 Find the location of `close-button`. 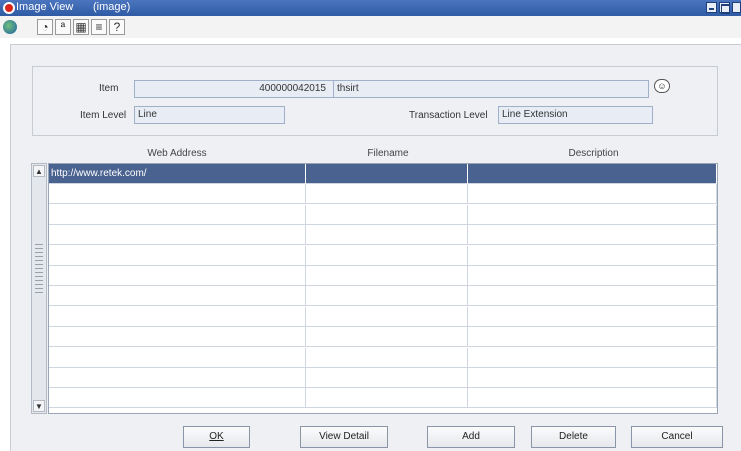

close-button is located at coordinates (736, 7).